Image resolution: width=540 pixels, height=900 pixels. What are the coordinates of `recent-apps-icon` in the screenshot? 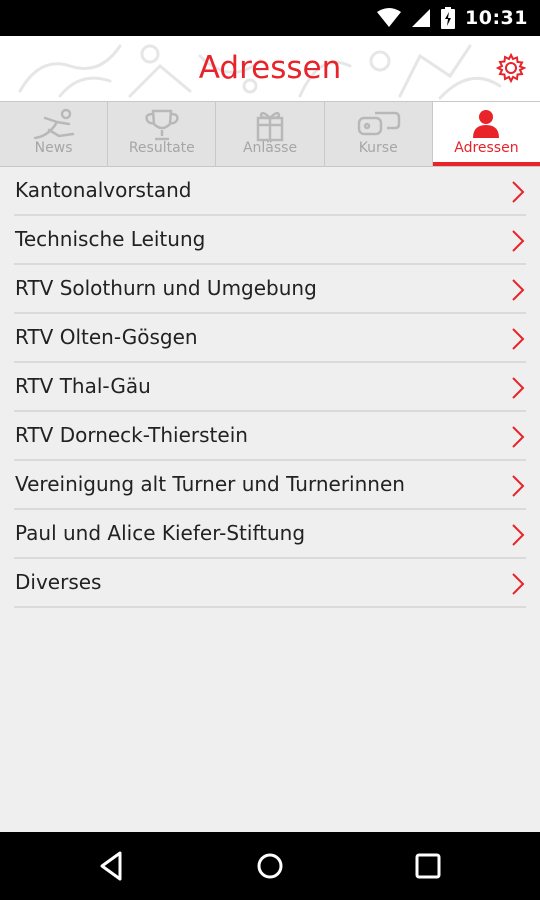 It's located at (428, 866).